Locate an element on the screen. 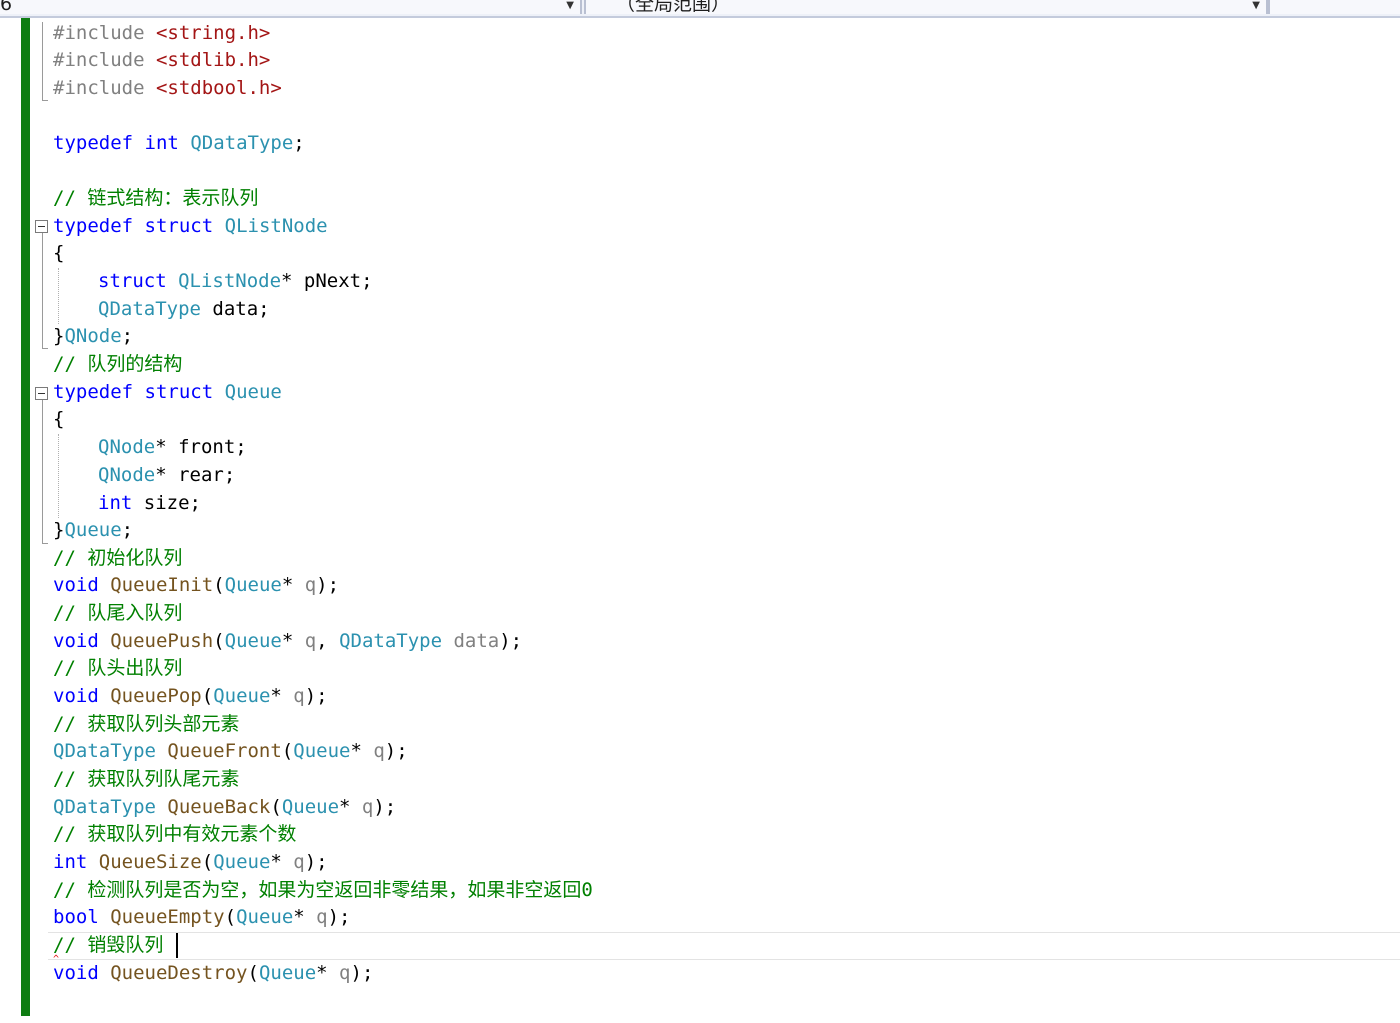 Image resolution: width=1400 pixels, height=1023 pixels. code-line: typedef struct Queue is located at coordinates (167, 392).